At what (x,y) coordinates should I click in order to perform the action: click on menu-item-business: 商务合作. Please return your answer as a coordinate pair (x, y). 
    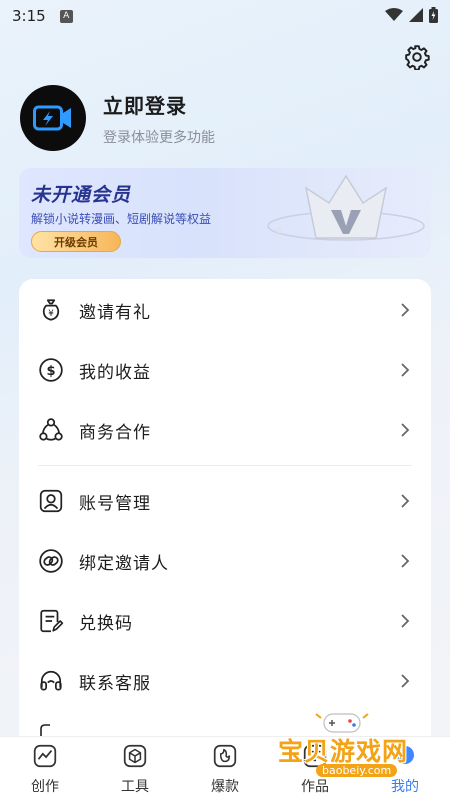
    Looking at the image, I should click on (225, 430).